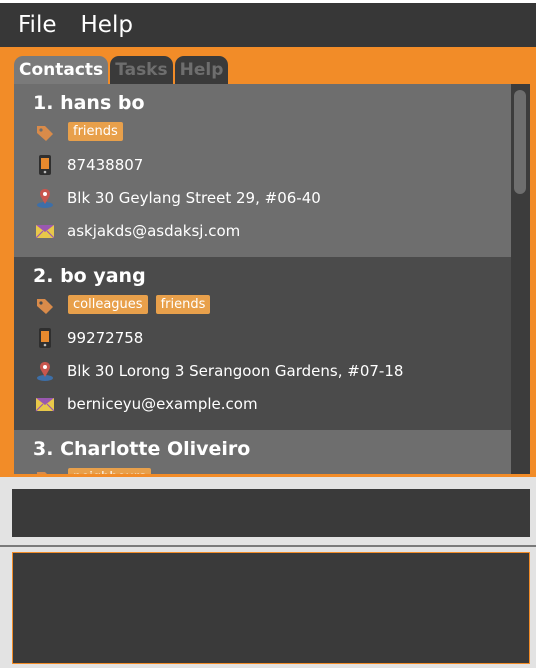  Describe the element at coordinates (43, 276) in the screenshot. I see `contact-index: 2.` at that location.